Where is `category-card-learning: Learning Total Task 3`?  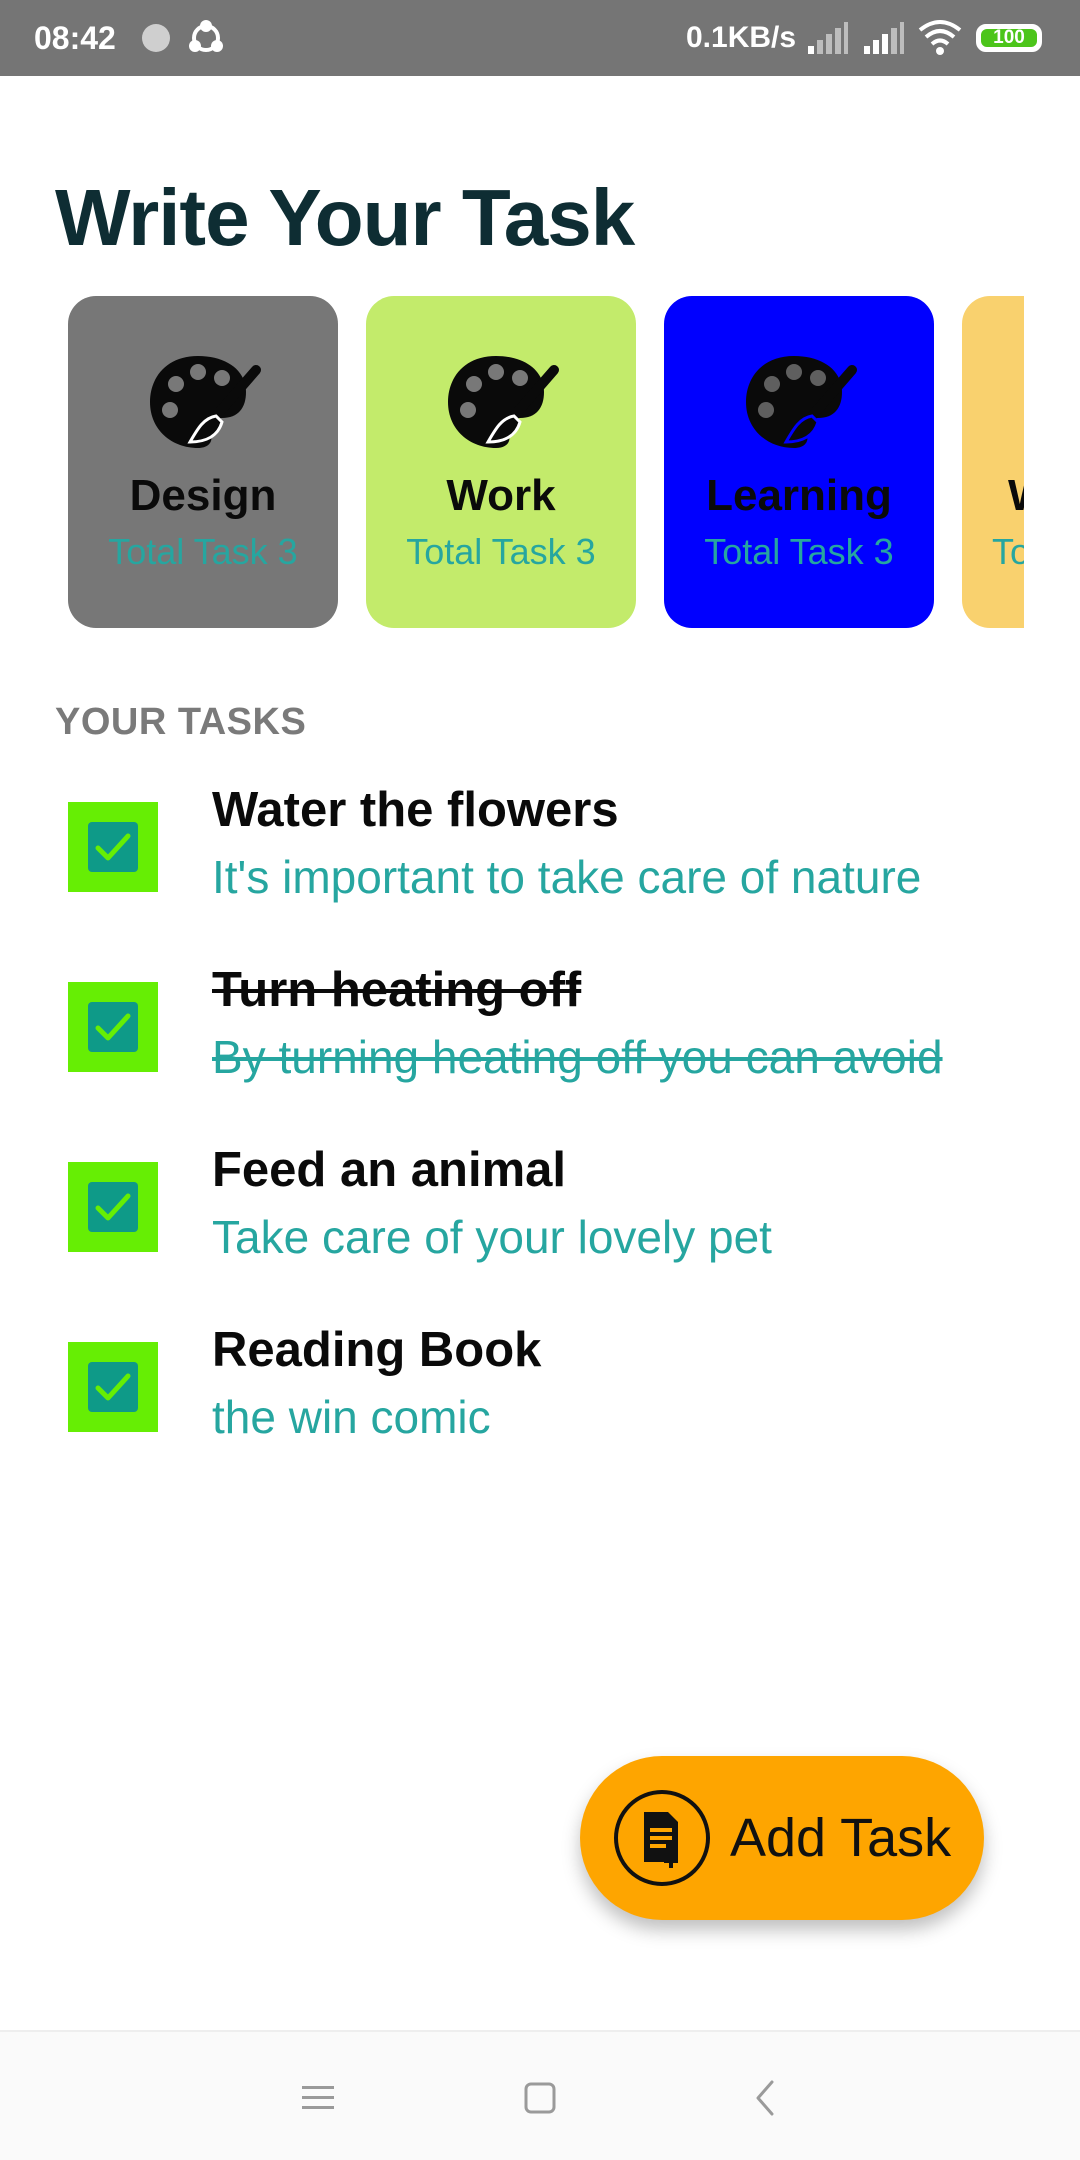
category-card-learning: Learning Total Task 3 is located at coordinates (799, 462).